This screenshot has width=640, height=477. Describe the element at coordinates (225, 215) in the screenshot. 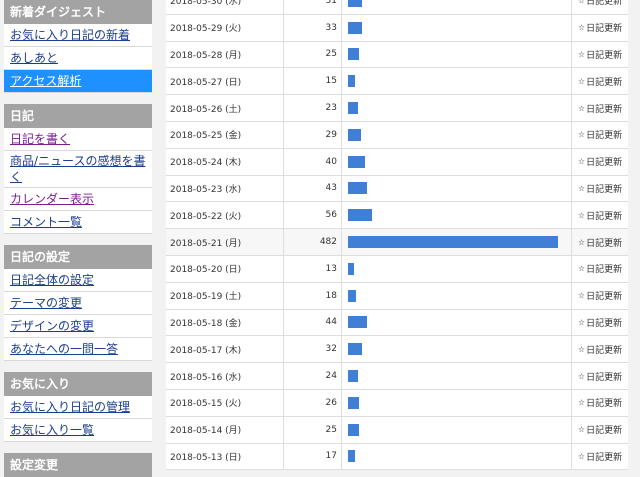

I see `date-cell: 2018-05-22 (火)` at that location.